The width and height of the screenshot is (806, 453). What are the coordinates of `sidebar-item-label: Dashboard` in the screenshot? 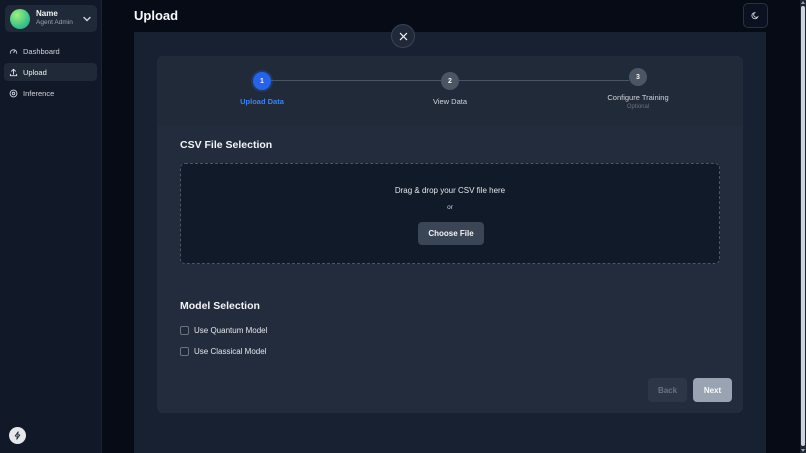 It's located at (41, 51).